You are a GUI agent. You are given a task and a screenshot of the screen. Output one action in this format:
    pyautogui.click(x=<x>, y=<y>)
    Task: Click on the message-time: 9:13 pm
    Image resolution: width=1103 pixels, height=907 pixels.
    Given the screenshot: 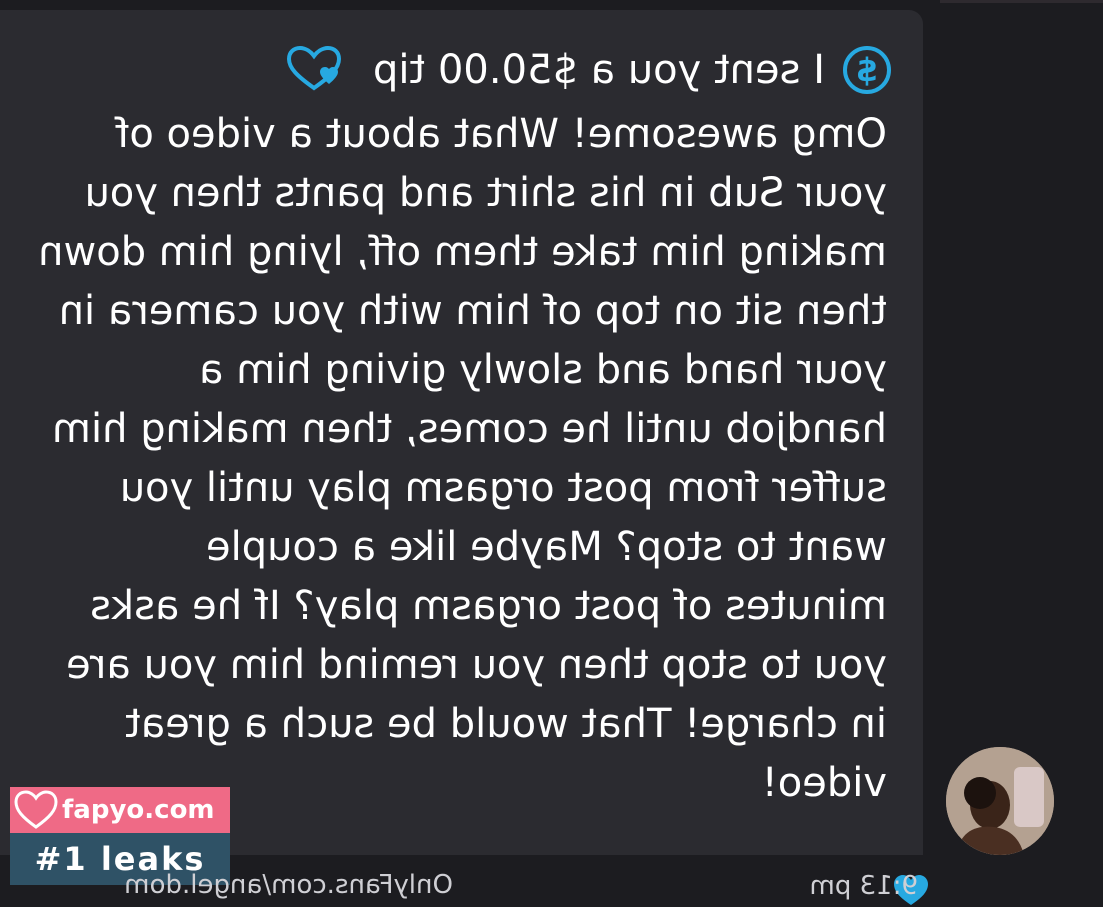 What is the action you would take?
    pyautogui.click(x=863, y=886)
    